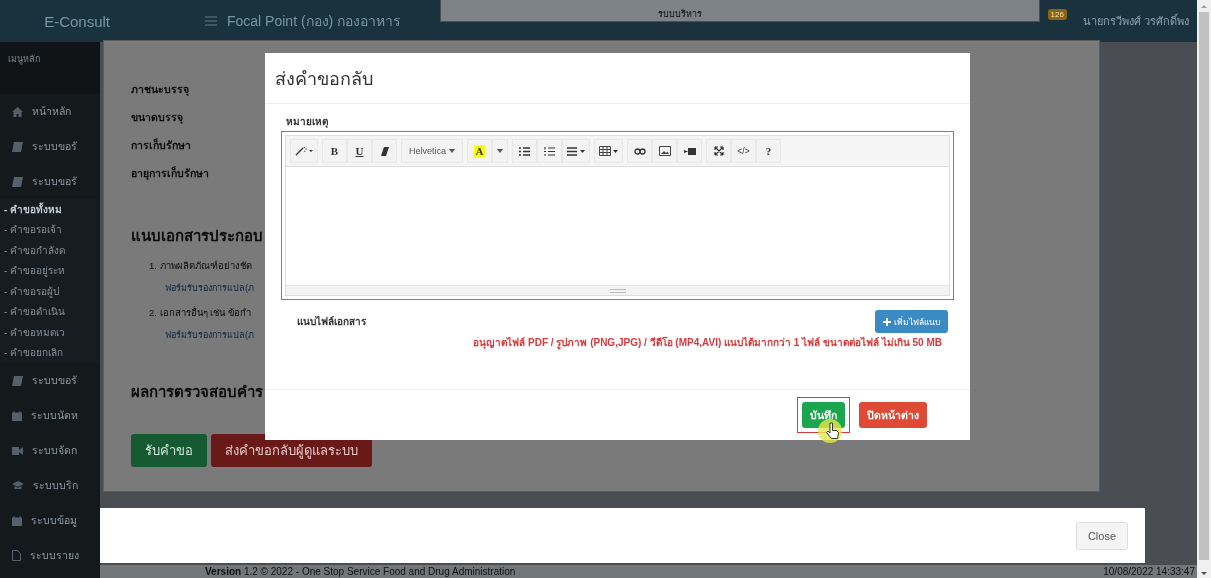  I want to click on expand-icon, so click(718, 151).